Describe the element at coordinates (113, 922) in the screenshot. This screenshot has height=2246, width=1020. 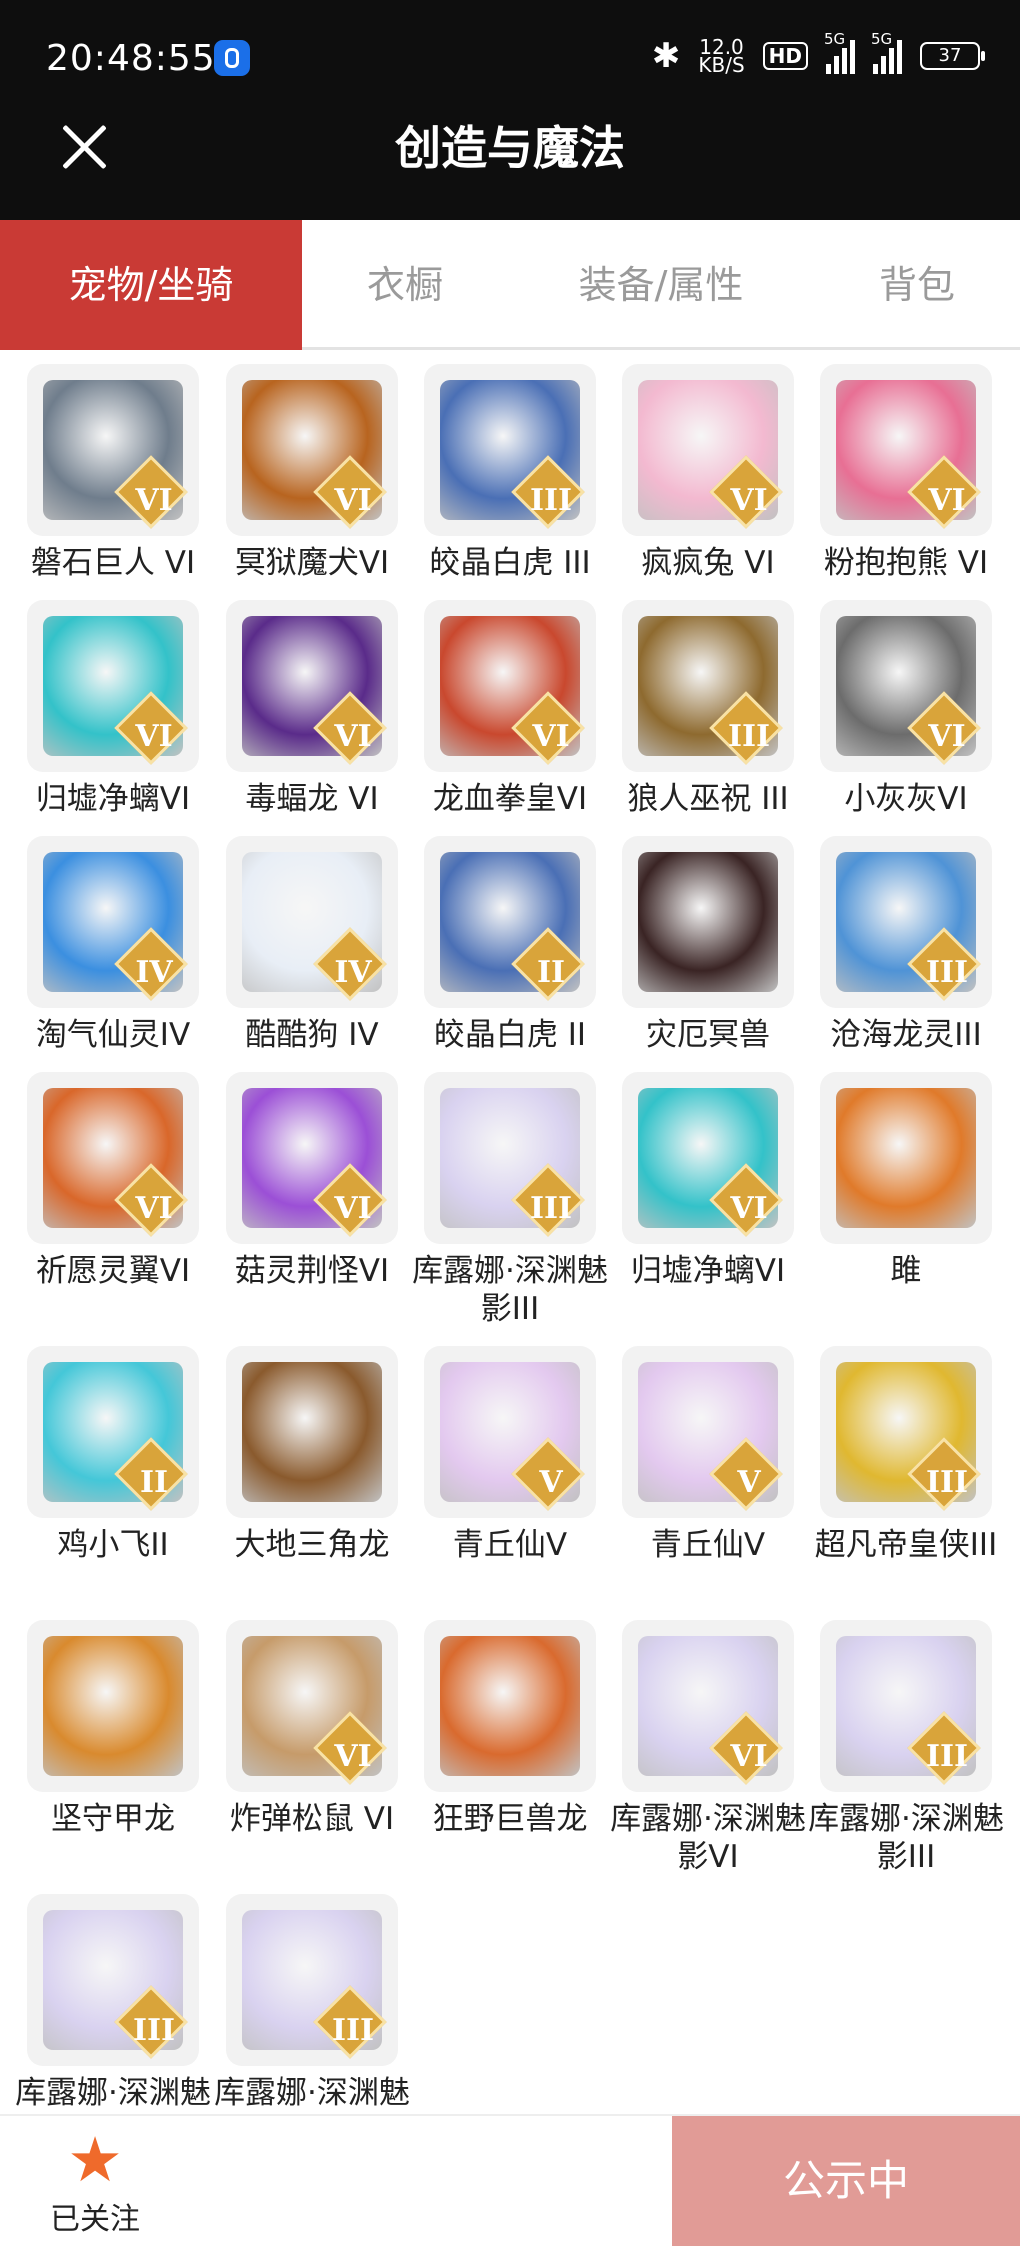
I see `pet-thumbnail: IV` at that location.